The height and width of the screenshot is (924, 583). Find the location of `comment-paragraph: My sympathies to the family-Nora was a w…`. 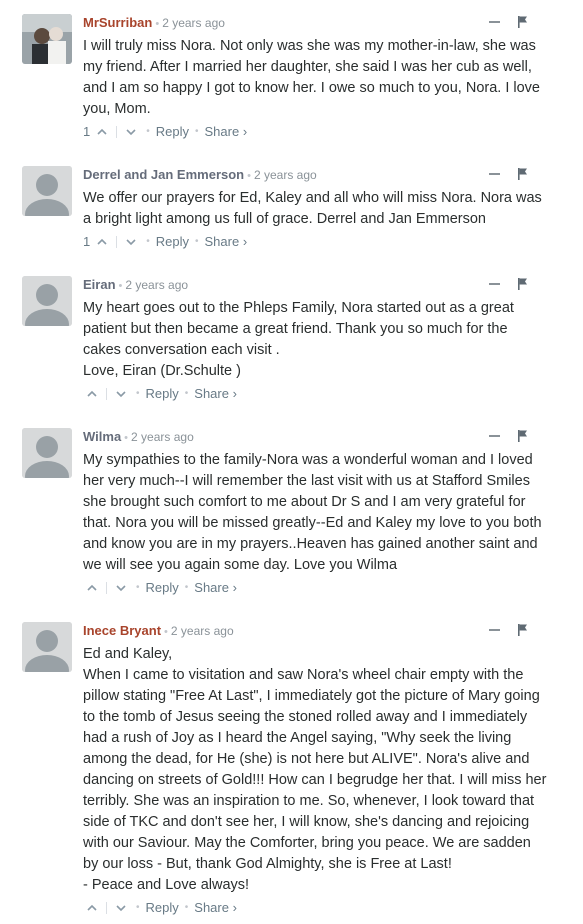

comment-paragraph: My sympathies to the family-Nora was a w… is located at coordinates (312, 512).